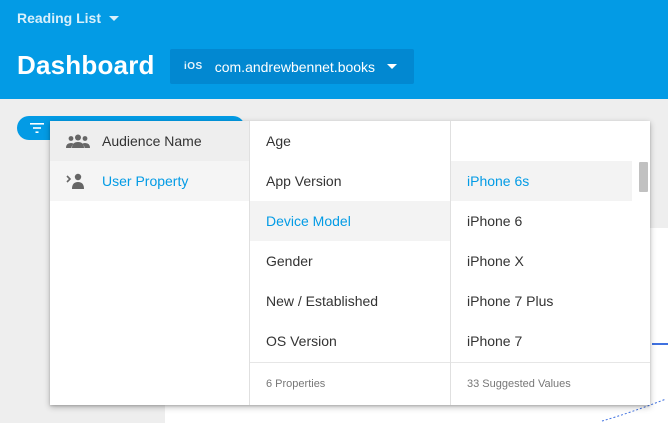 The width and height of the screenshot is (668, 423). What do you see at coordinates (550, 383) in the screenshot?
I see `value-count: 33 Suggested Values` at bounding box center [550, 383].